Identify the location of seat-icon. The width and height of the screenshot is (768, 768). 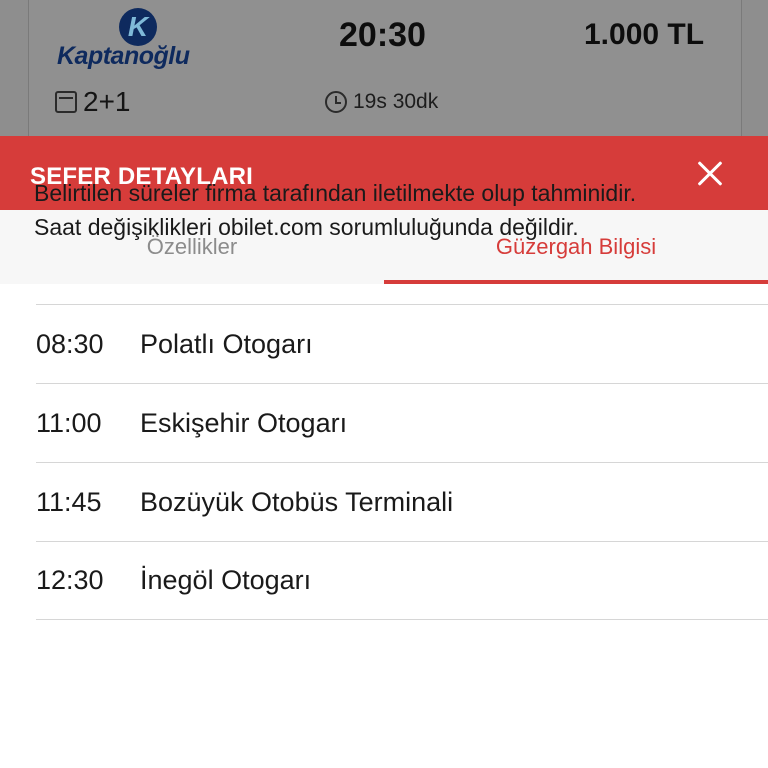
(66, 102).